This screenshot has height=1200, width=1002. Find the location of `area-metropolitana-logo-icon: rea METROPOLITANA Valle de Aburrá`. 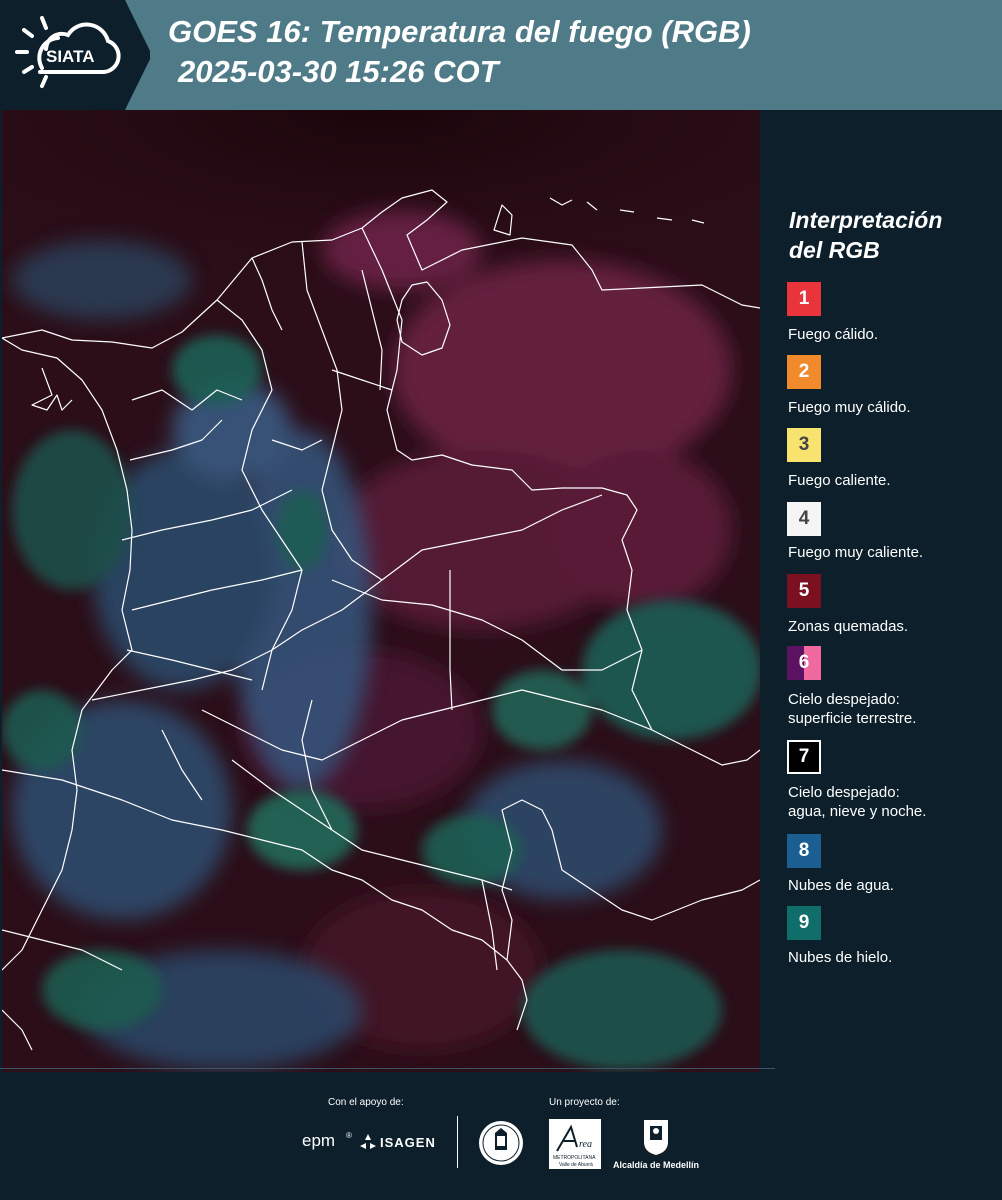

area-metropolitana-logo-icon: rea METROPOLITANA Valle de Aburrá is located at coordinates (575, 1144).